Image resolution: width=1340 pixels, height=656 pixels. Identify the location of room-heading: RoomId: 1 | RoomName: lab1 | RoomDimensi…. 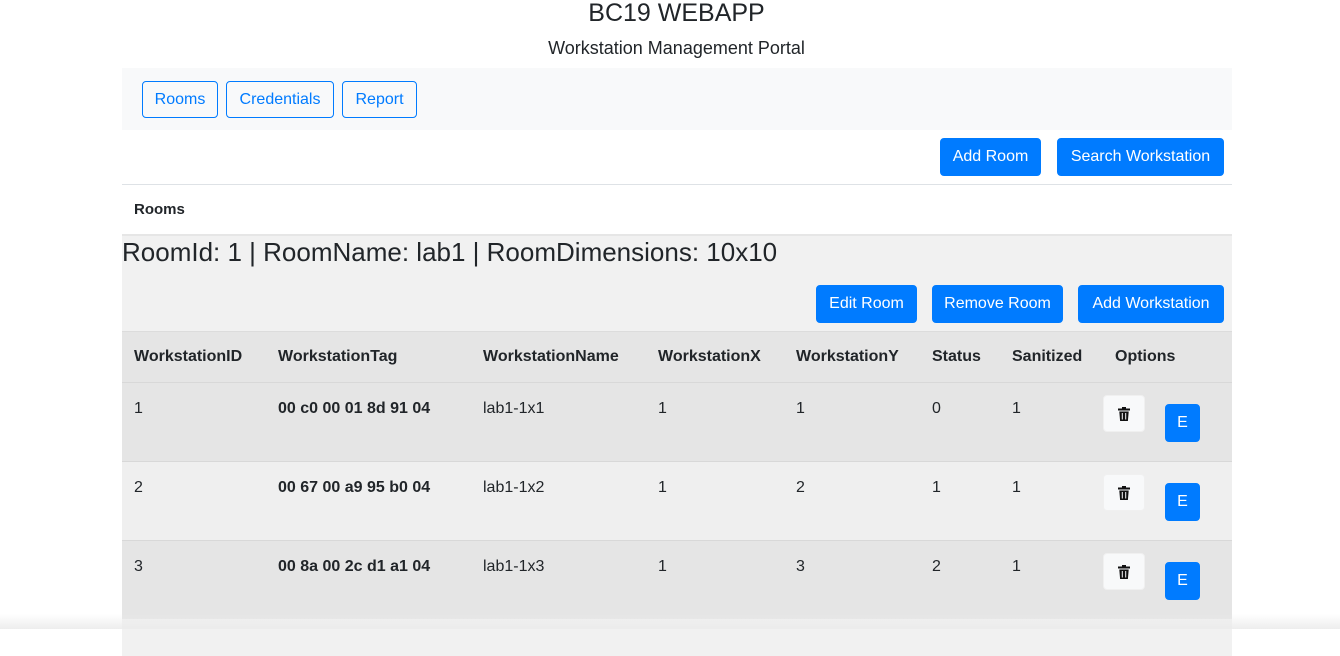
(450, 252).